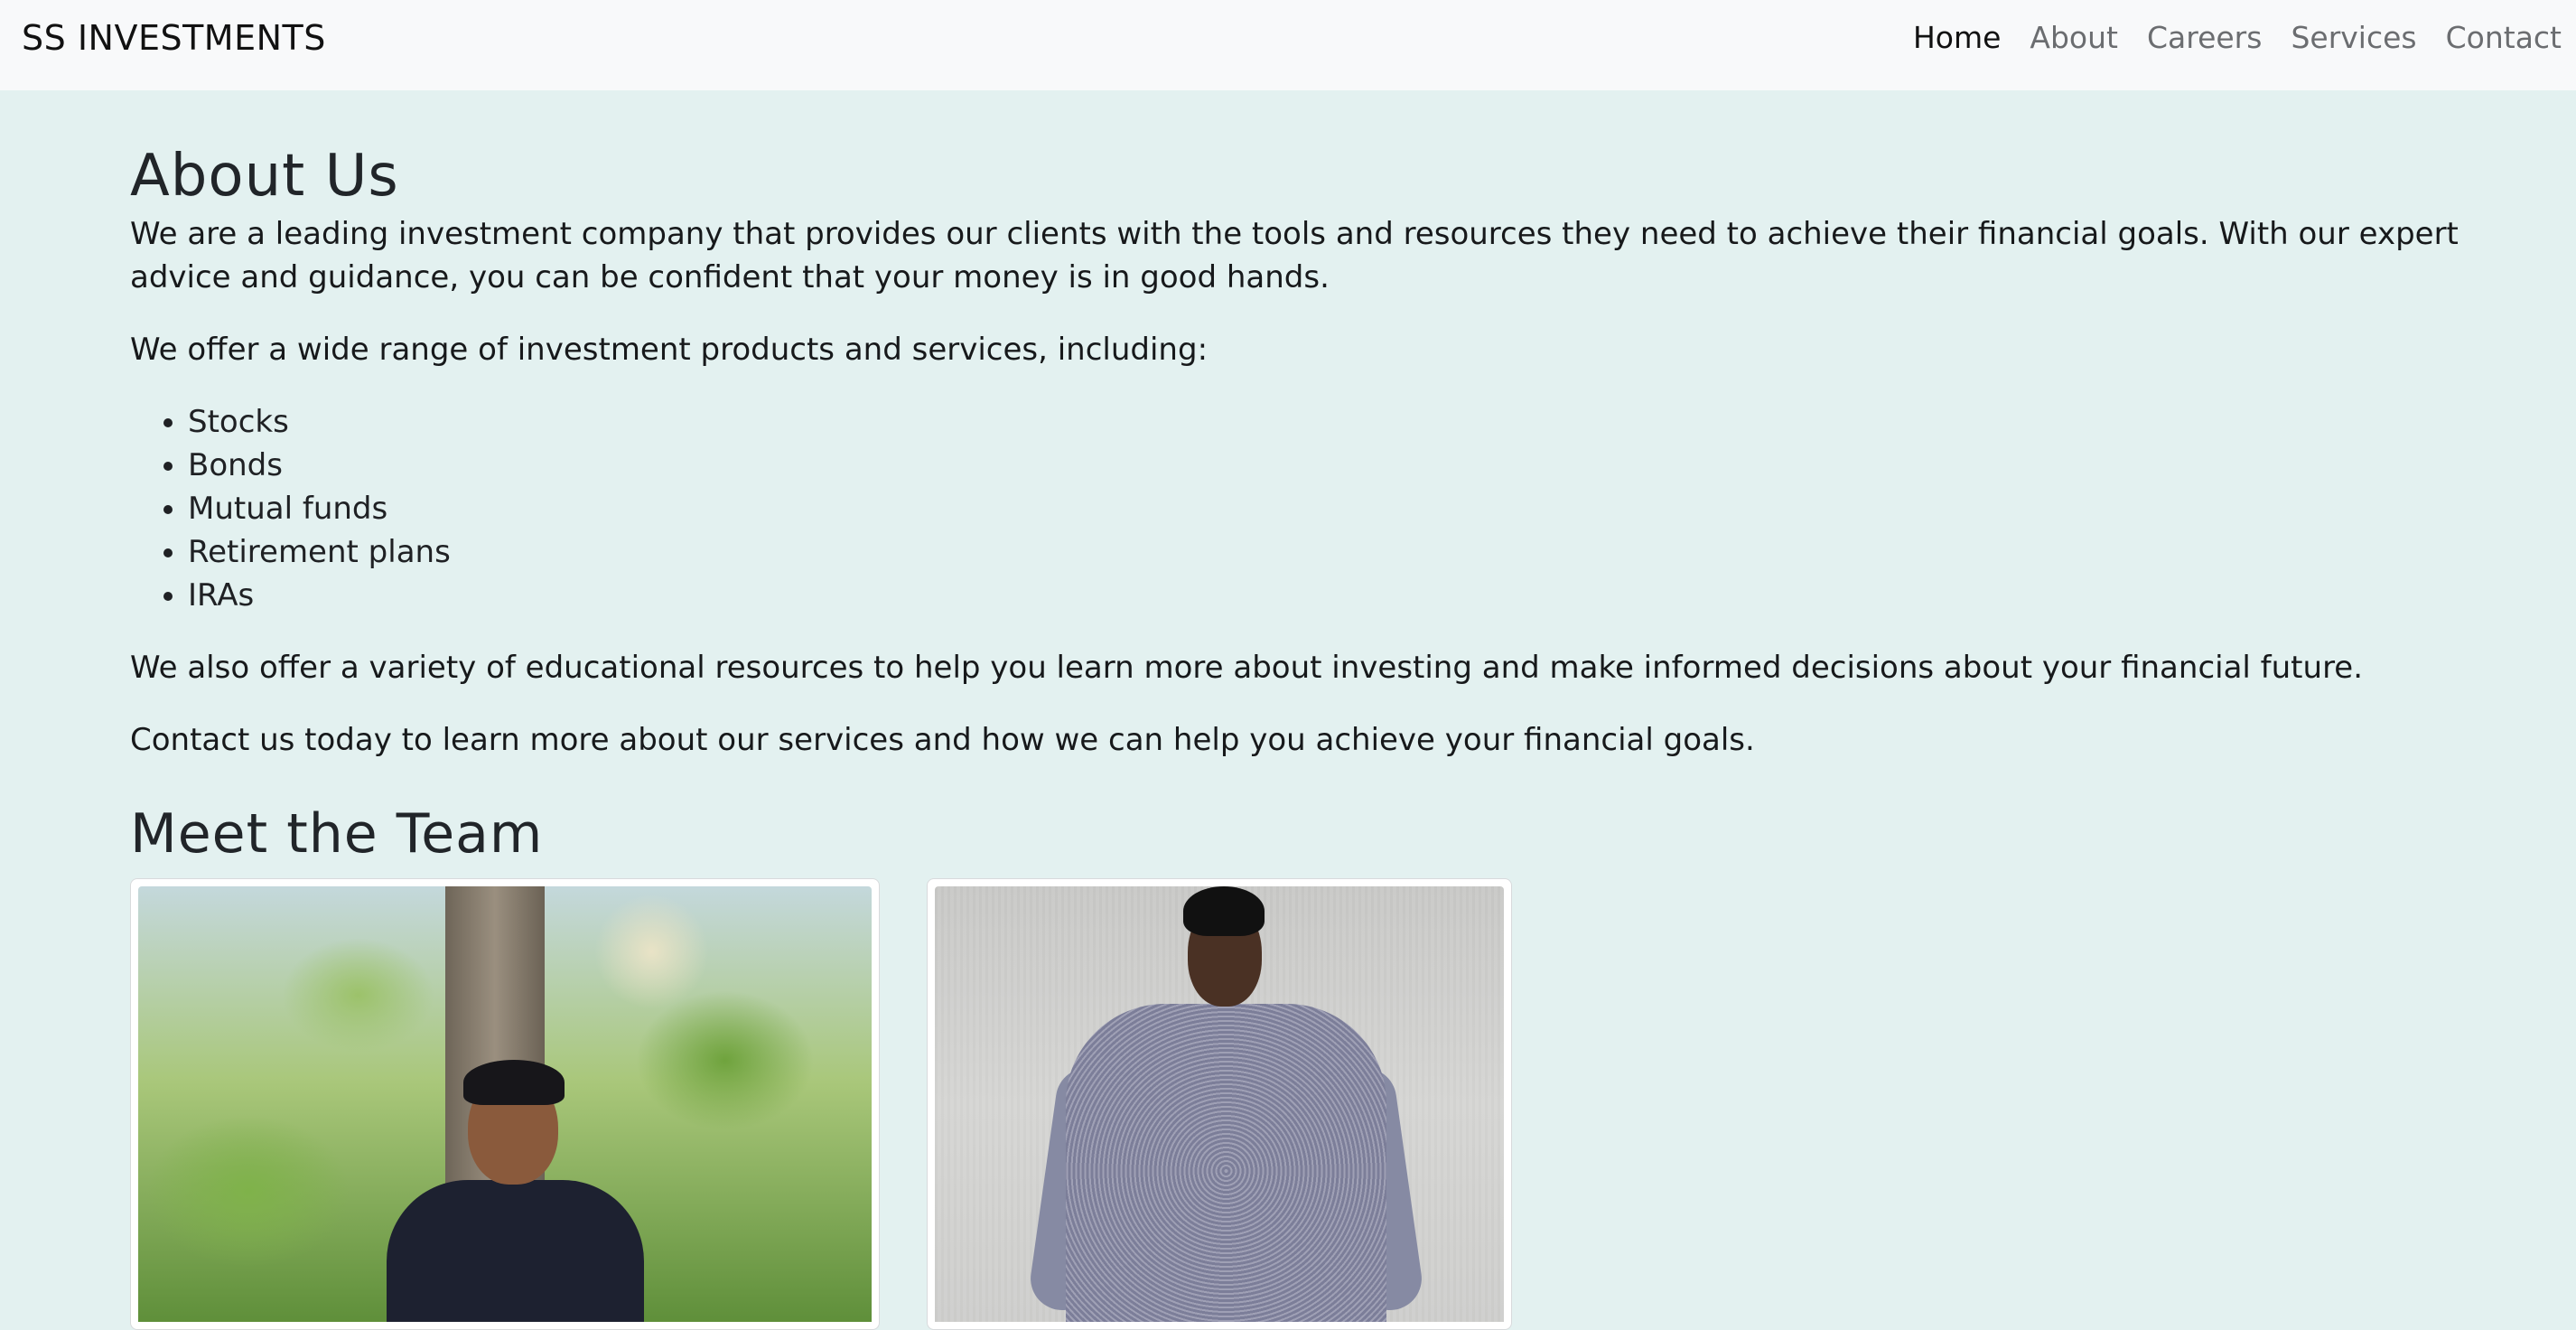 This screenshot has height=1330, width=2576. I want to click on nav-link-careers: Careers, so click(2205, 38).